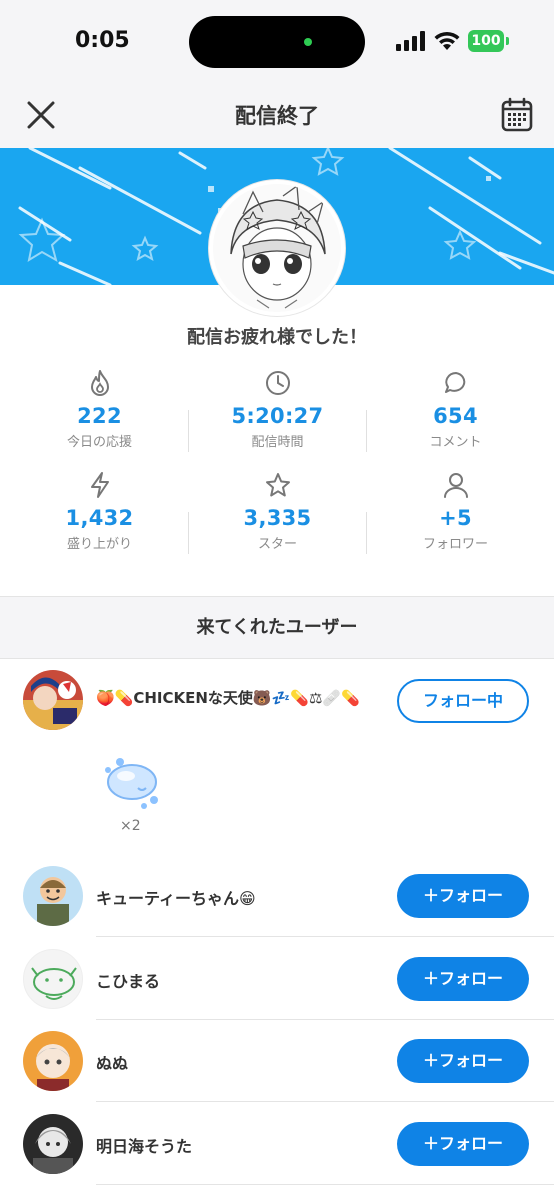 Image resolution: width=554 pixels, height=1200 pixels. Describe the element at coordinates (455, 416) in the screenshot. I see `stat-value: 654` at that location.